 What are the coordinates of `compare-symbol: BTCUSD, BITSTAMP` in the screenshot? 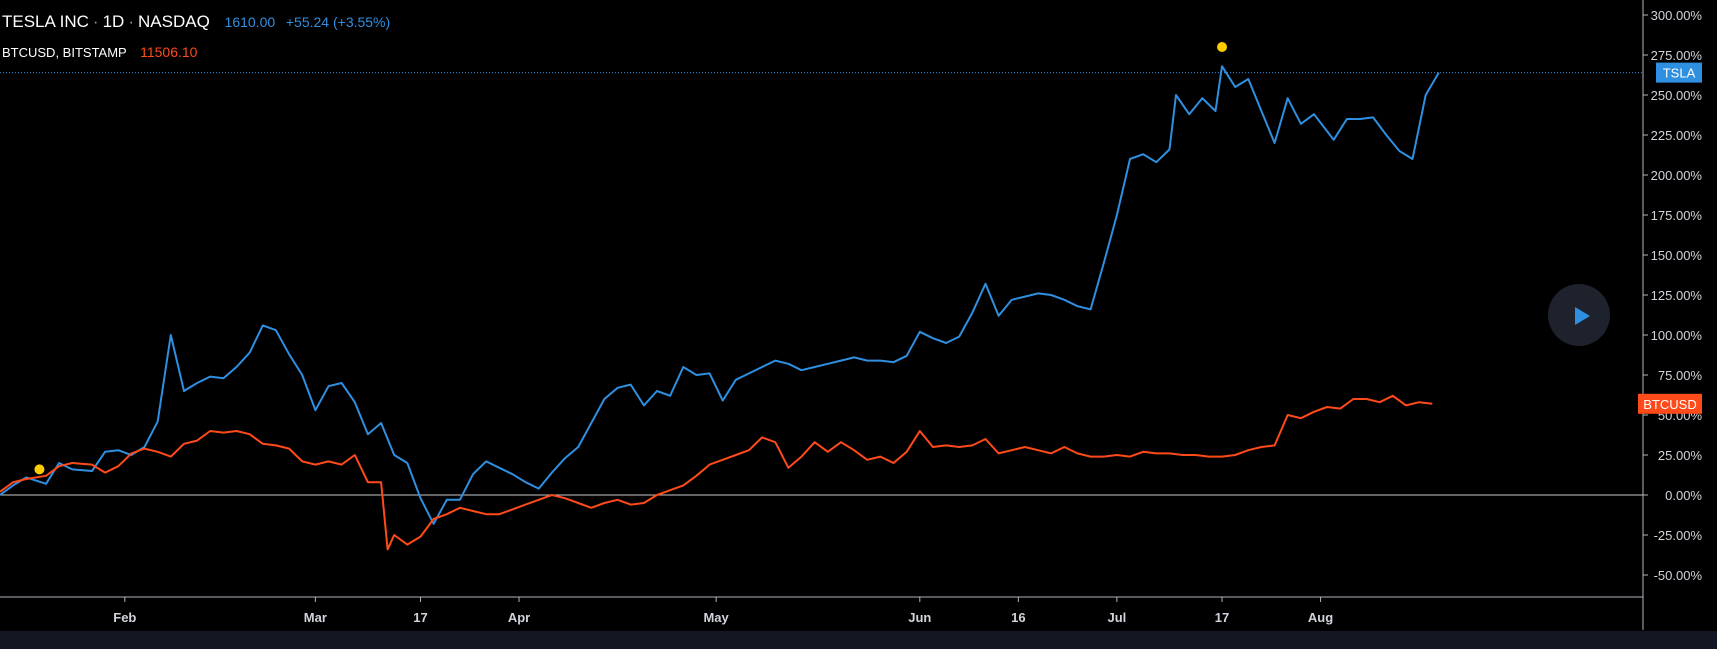 It's located at (64, 52).